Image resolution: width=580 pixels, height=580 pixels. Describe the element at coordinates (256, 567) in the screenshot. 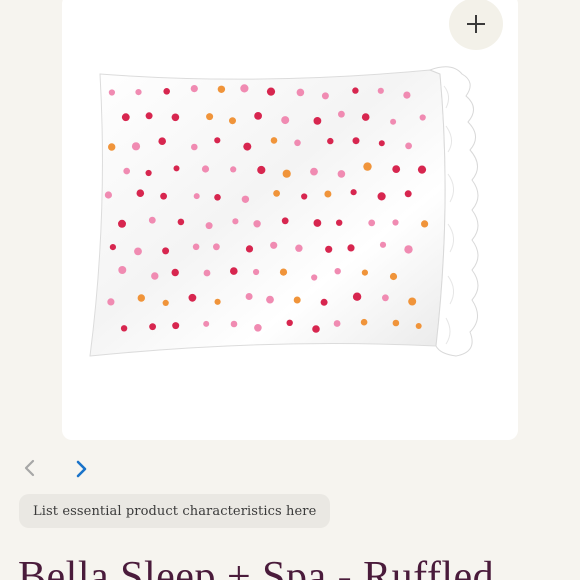

I see `product-title: Bella Sleep + Spa - Ruffled` at that location.